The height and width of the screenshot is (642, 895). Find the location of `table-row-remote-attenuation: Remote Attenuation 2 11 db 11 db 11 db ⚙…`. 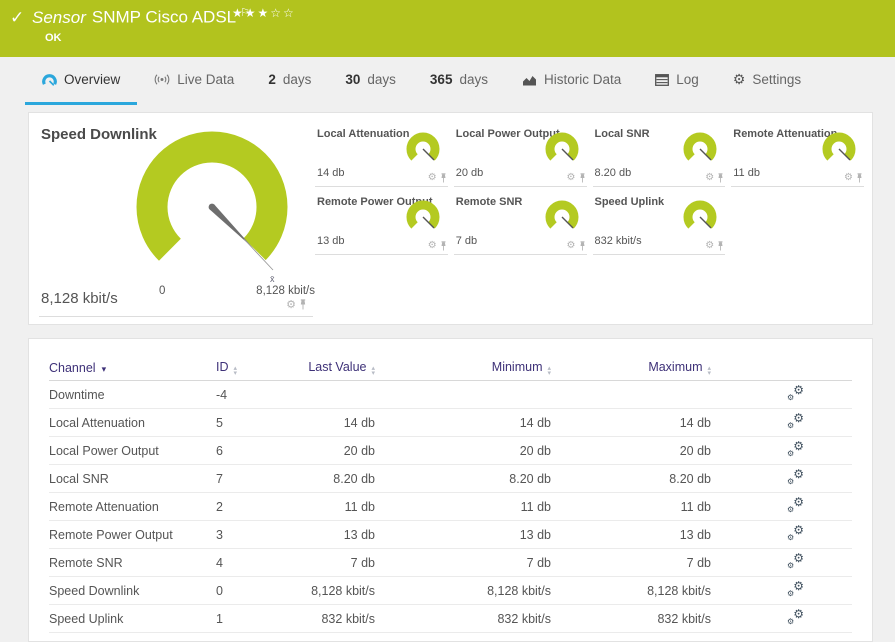

table-row-remote-attenuation: Remote Attenuation 2 11 db 11 db 11 db ⚙… is located at coordinates (450, 507).